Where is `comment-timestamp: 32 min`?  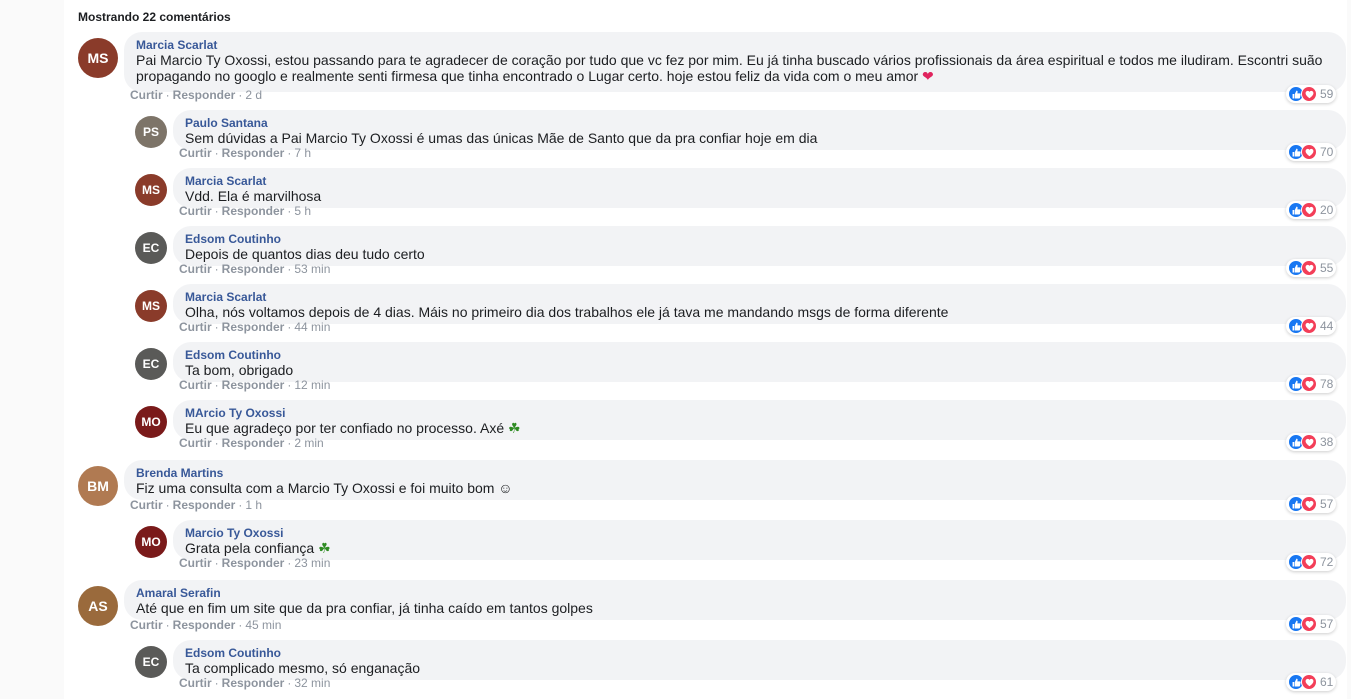
comment-timestamp: 32 min is located at coordinates (312, 683).